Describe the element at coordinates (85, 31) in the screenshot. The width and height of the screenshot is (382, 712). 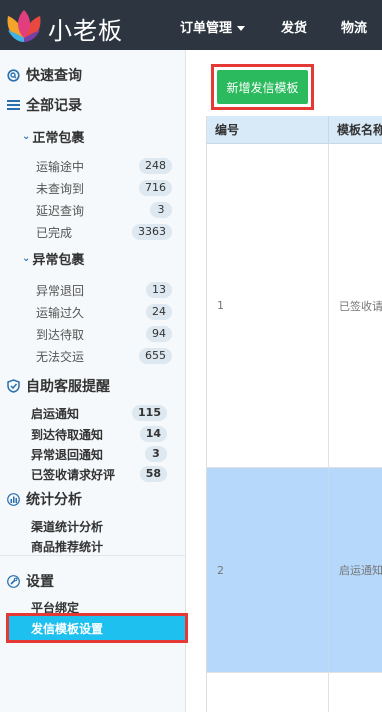
I see `brand-name: 小老板` at that location.